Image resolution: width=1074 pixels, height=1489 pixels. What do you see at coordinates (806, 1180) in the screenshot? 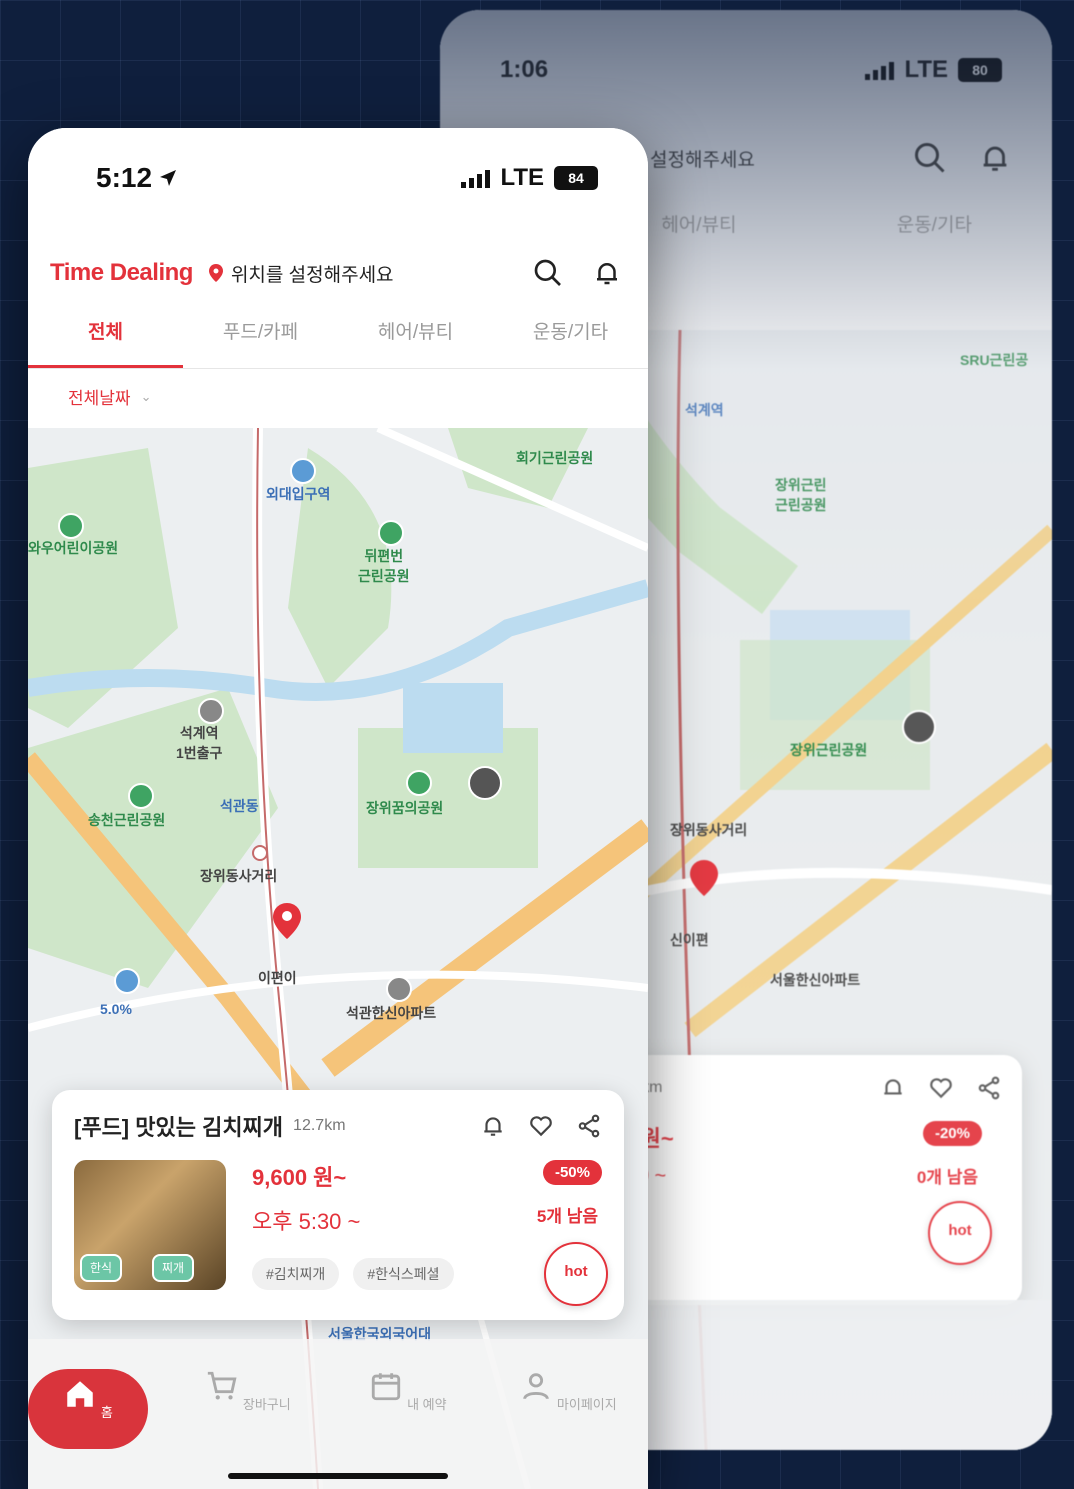
I see `back-deal-card: 12.7km 00 원~ 5:30 ~ -20% 0개 남음 hot` at bounding box center [806, 1180].